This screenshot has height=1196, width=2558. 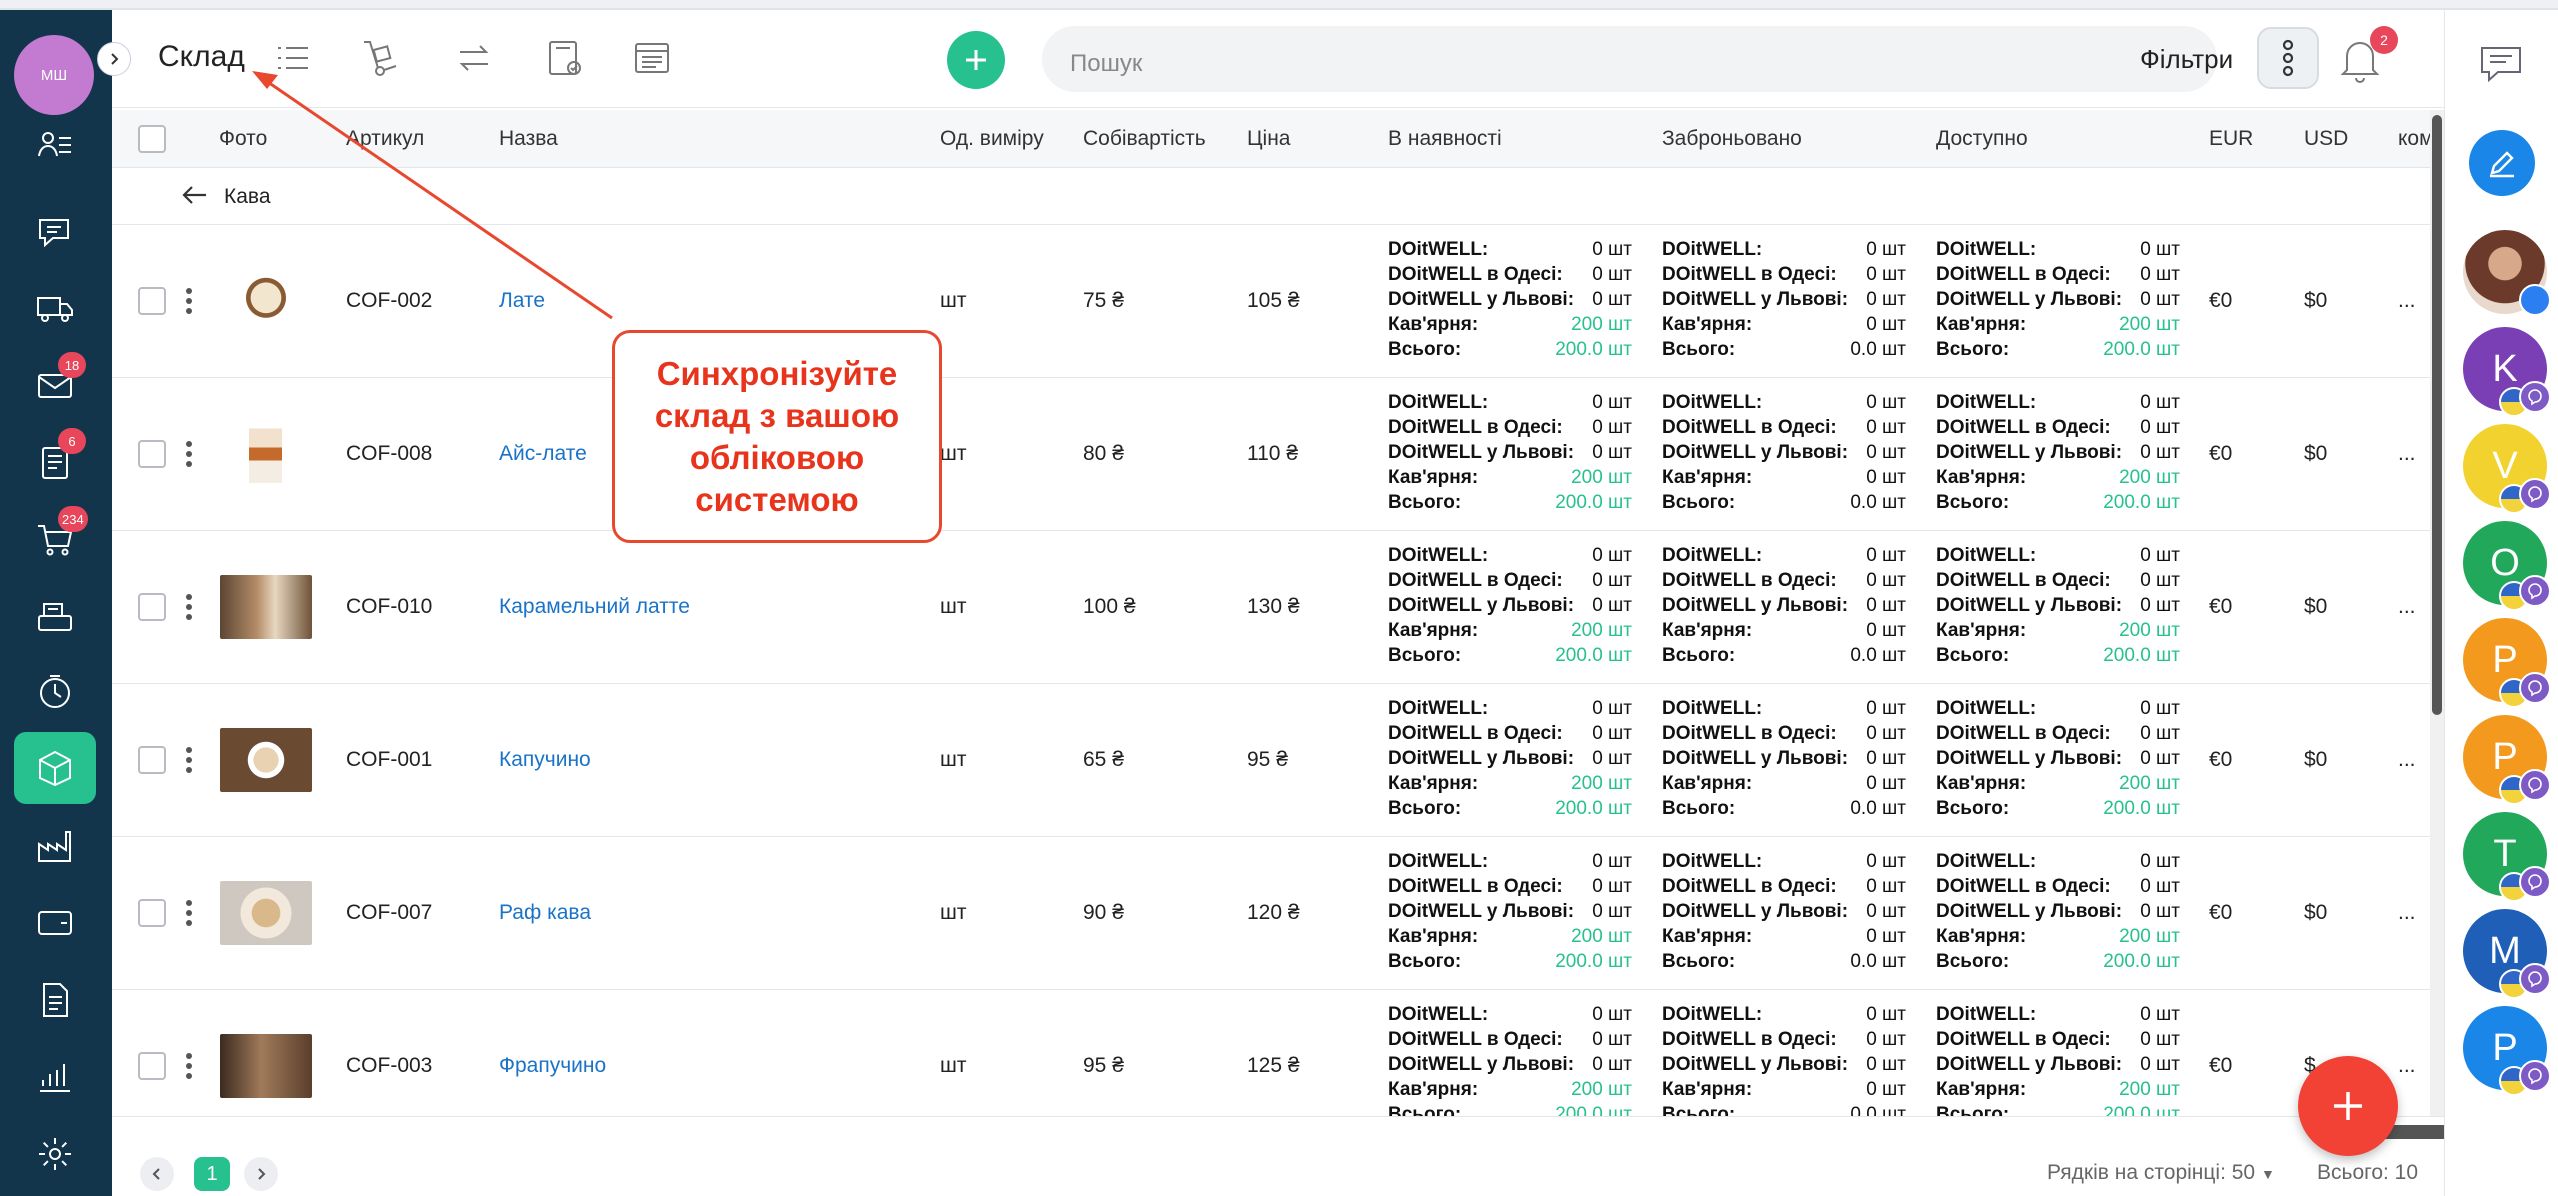 I want to click on contacts-nav-item, so click(x=55, y=146).